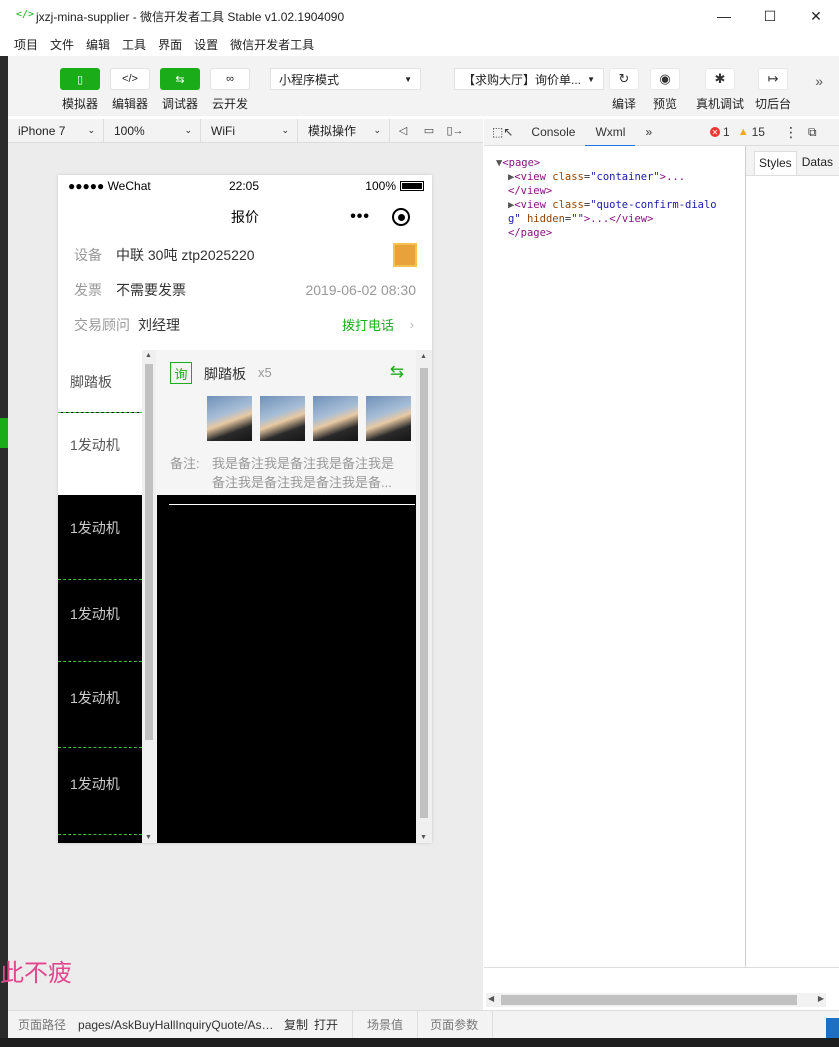 The height and width of the screenshot is (1047, 839). What do you see at coordinates (134, 44) in the screenshot?
I see `menu-item-tools: 工具` at bounding box center [134, 44].